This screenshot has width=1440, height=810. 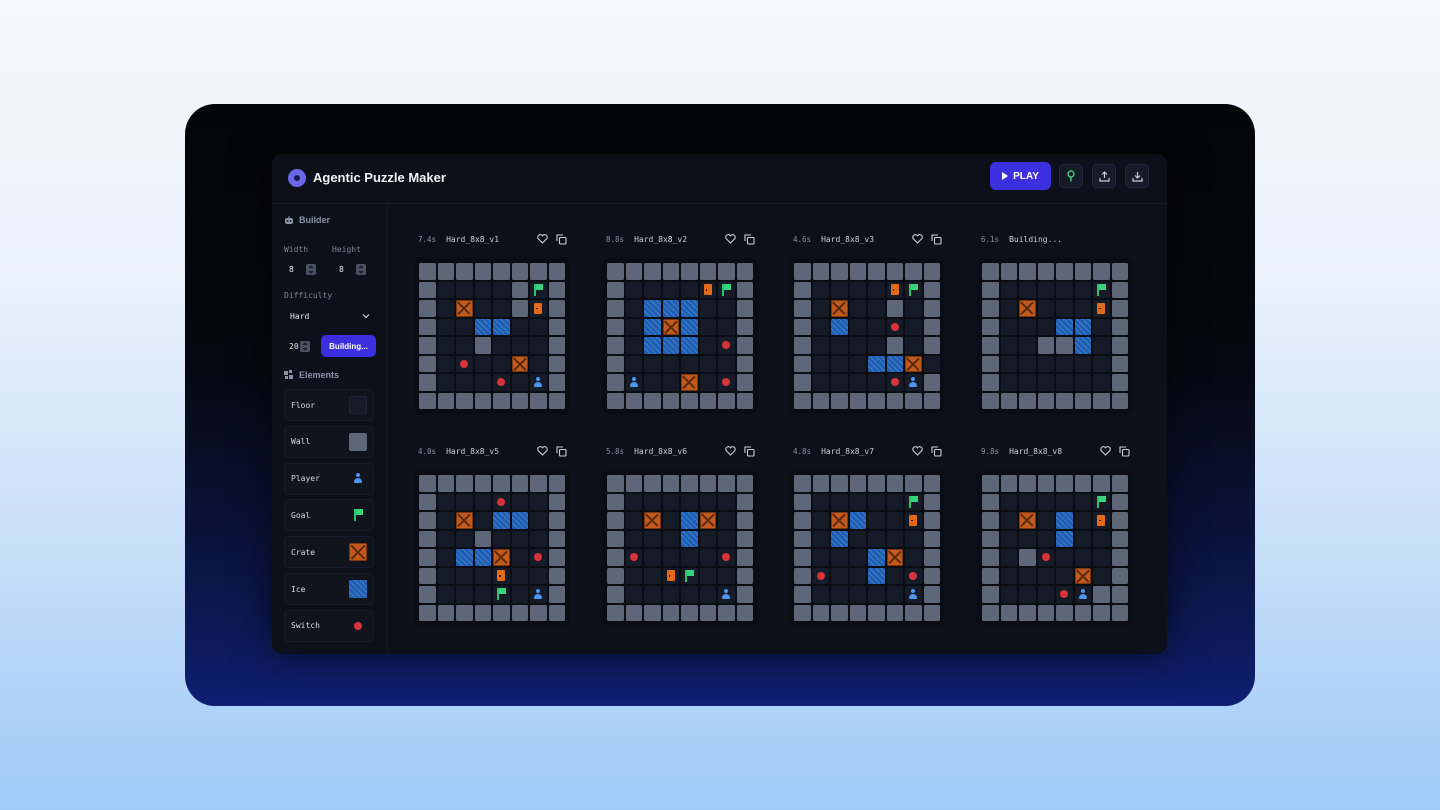 I want to click on pin-button, so click(x=1071, y=176).